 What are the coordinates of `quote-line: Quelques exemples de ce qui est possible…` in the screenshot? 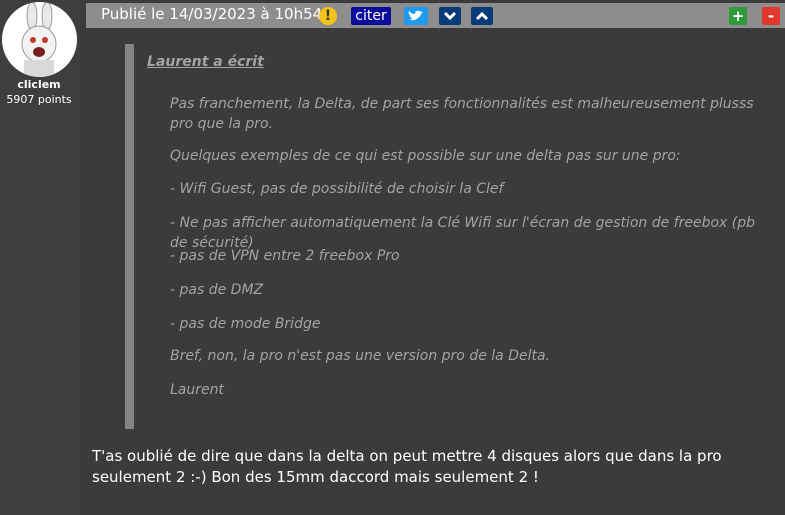 It's located at (425, 156).